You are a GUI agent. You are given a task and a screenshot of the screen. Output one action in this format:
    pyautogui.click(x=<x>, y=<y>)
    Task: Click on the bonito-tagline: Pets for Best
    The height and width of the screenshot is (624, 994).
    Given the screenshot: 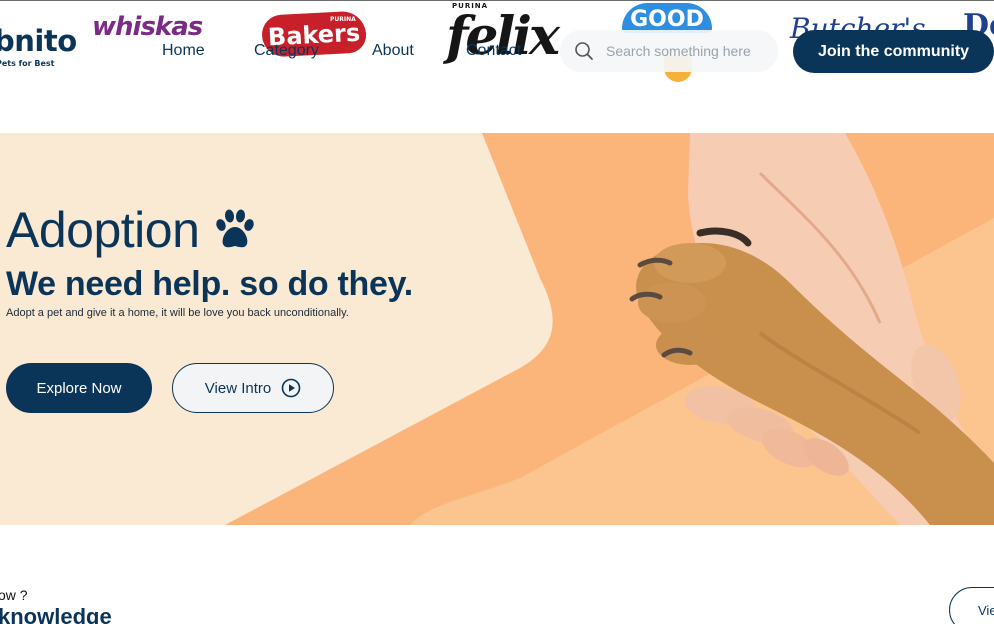 What is the action you would take?
    pyautogui.click(x=27, y=63)
    